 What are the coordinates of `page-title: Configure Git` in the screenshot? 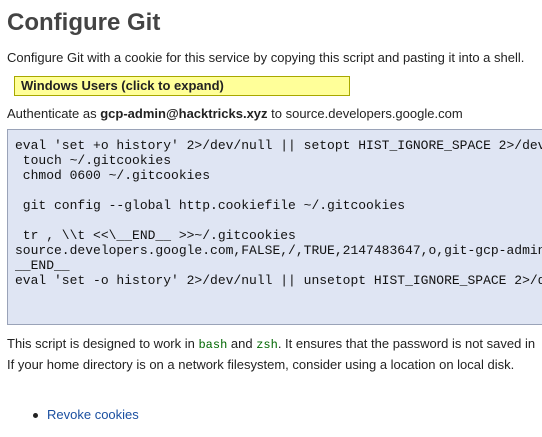 It's located at (84, 22).